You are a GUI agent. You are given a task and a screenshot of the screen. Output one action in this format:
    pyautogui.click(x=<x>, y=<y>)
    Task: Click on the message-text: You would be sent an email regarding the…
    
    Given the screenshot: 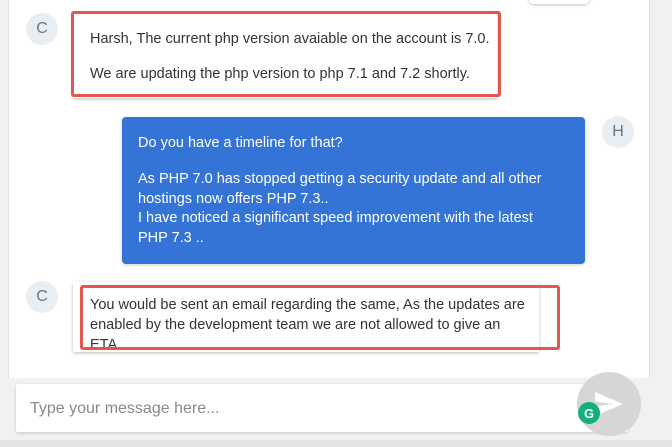 What is the action you would take?
    pyautogui.click(x=307, y=325)
    